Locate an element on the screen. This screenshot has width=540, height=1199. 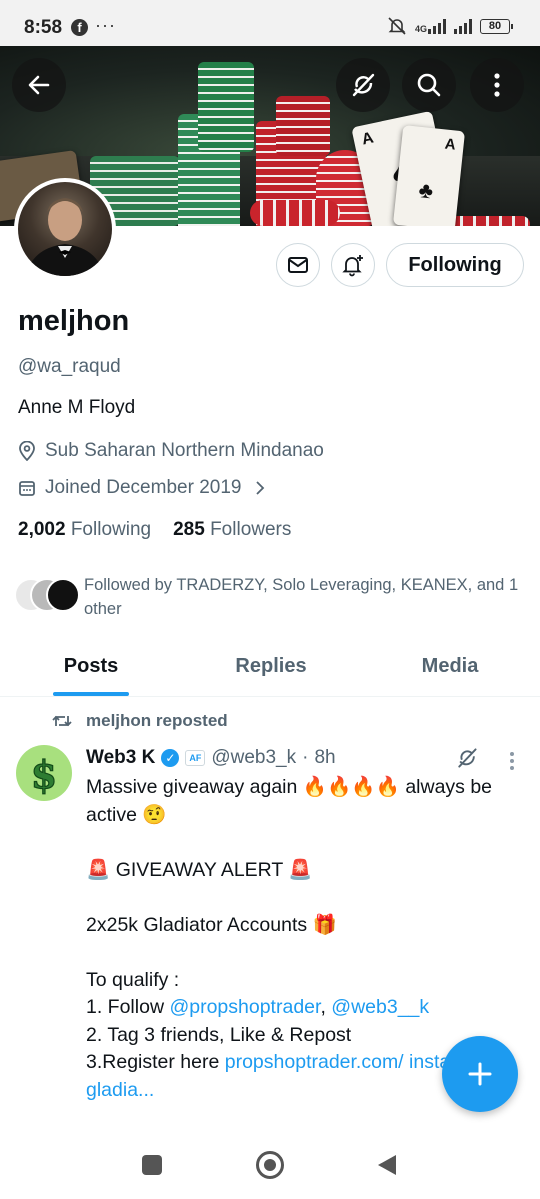
profile-location: Sub Saharan Northern Mindanao is located at coordinates (171, 451).